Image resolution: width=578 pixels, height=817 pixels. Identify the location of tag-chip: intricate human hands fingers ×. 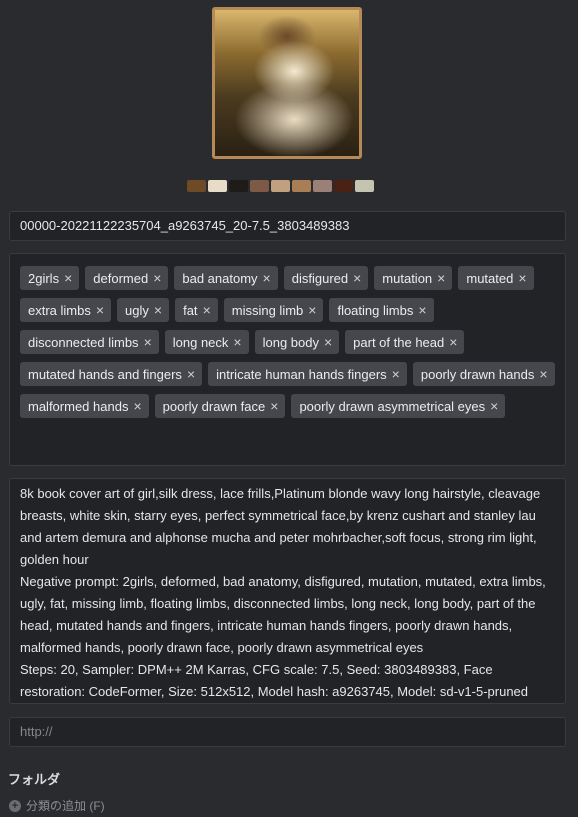
(307, 374).